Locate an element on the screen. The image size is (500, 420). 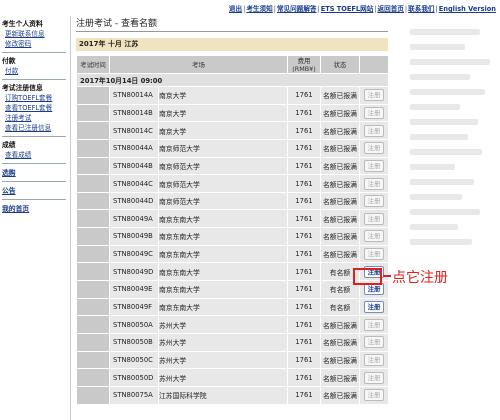
table-row: STN80014B 南京大学 1761 名额已报满 注册 is located at coordinates (232, 113).